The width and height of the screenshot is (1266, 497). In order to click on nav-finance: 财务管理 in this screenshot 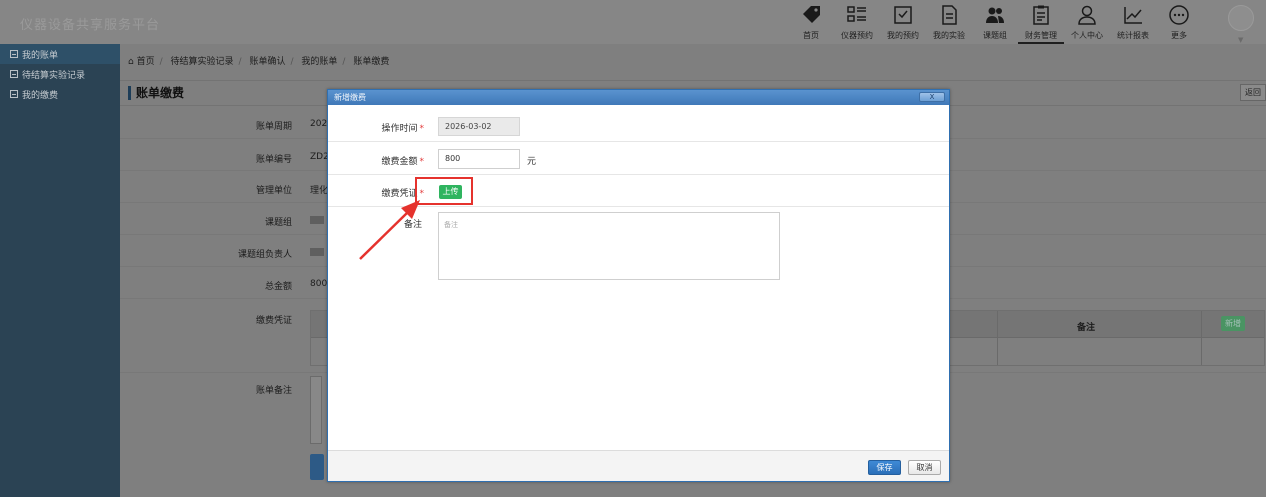, I will do `click(1041, 22)`.